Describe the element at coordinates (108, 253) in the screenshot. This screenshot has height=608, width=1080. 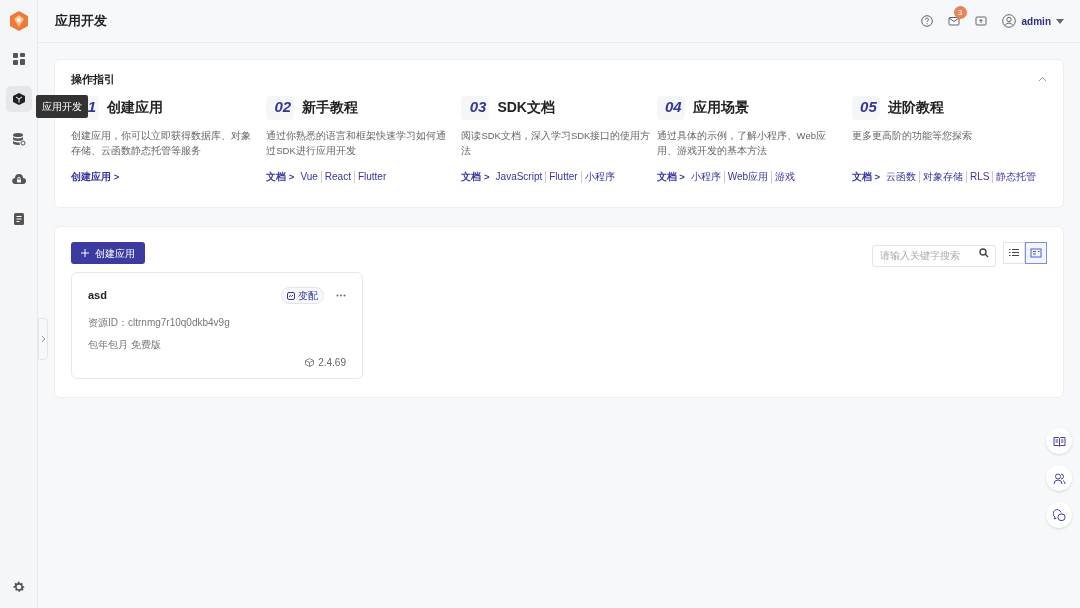
I see `create-app-button: 创建应用` at that location.